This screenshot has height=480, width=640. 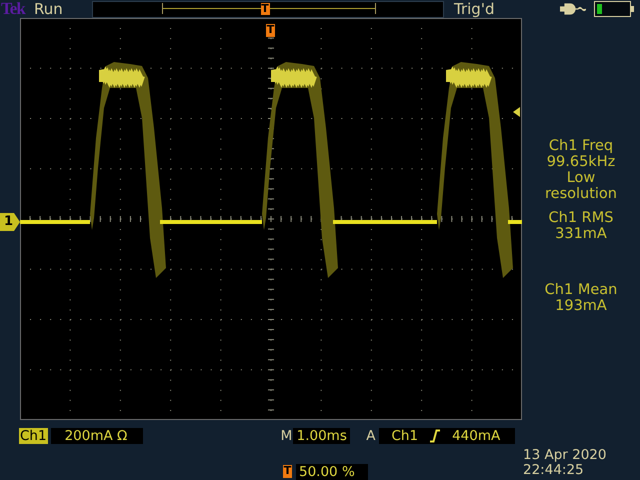 What do you see at coordinates (49, 9) in the screenshot?
I see `acquisition-state: Run` at bounding box center [49, 9].